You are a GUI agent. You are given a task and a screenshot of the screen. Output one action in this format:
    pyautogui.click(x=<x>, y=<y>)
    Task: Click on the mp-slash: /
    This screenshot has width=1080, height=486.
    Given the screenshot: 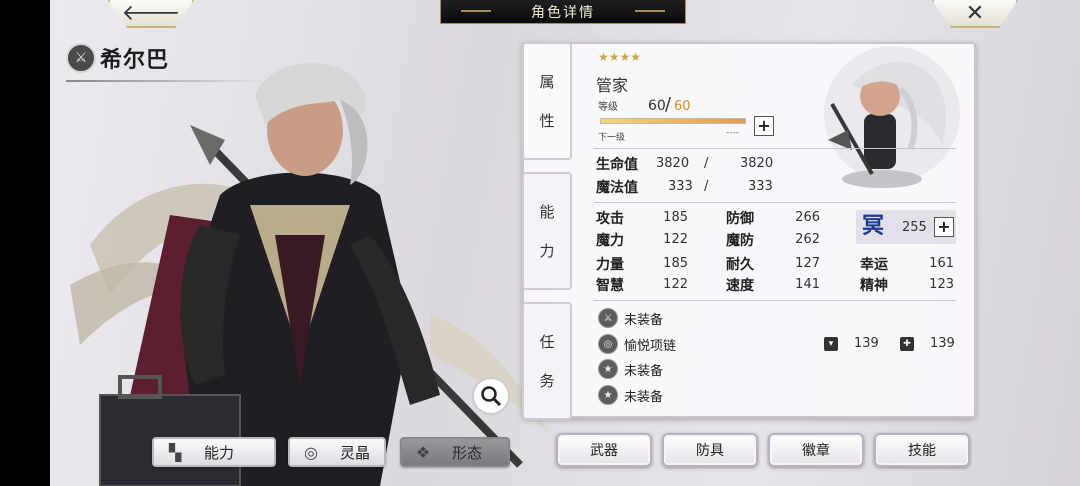 What is the action you would take?
    pyautogui.click(x=706, y=186)
    